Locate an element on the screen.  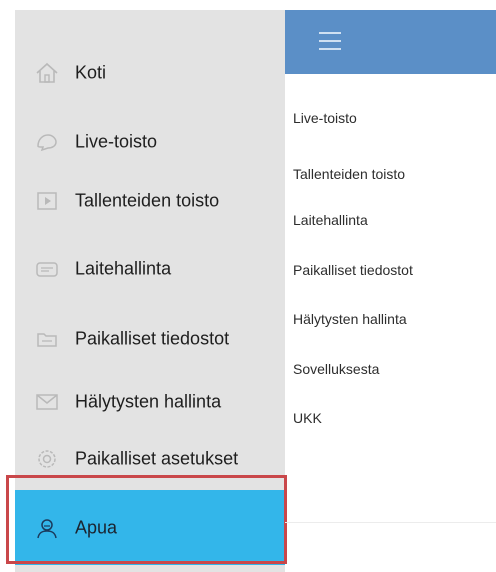
menu-item-halytysten-hallinta: Hälytysten hallinta is located at coordinates (350, 319).